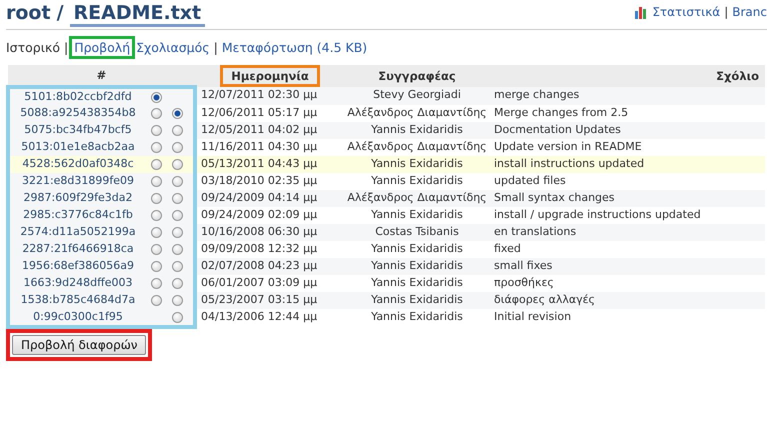 This screenshot has height=421, width=767. What do you see at coordinates (101, 76) in the screenshot?
I see `column-header: #` at bounding box center [101, 76].